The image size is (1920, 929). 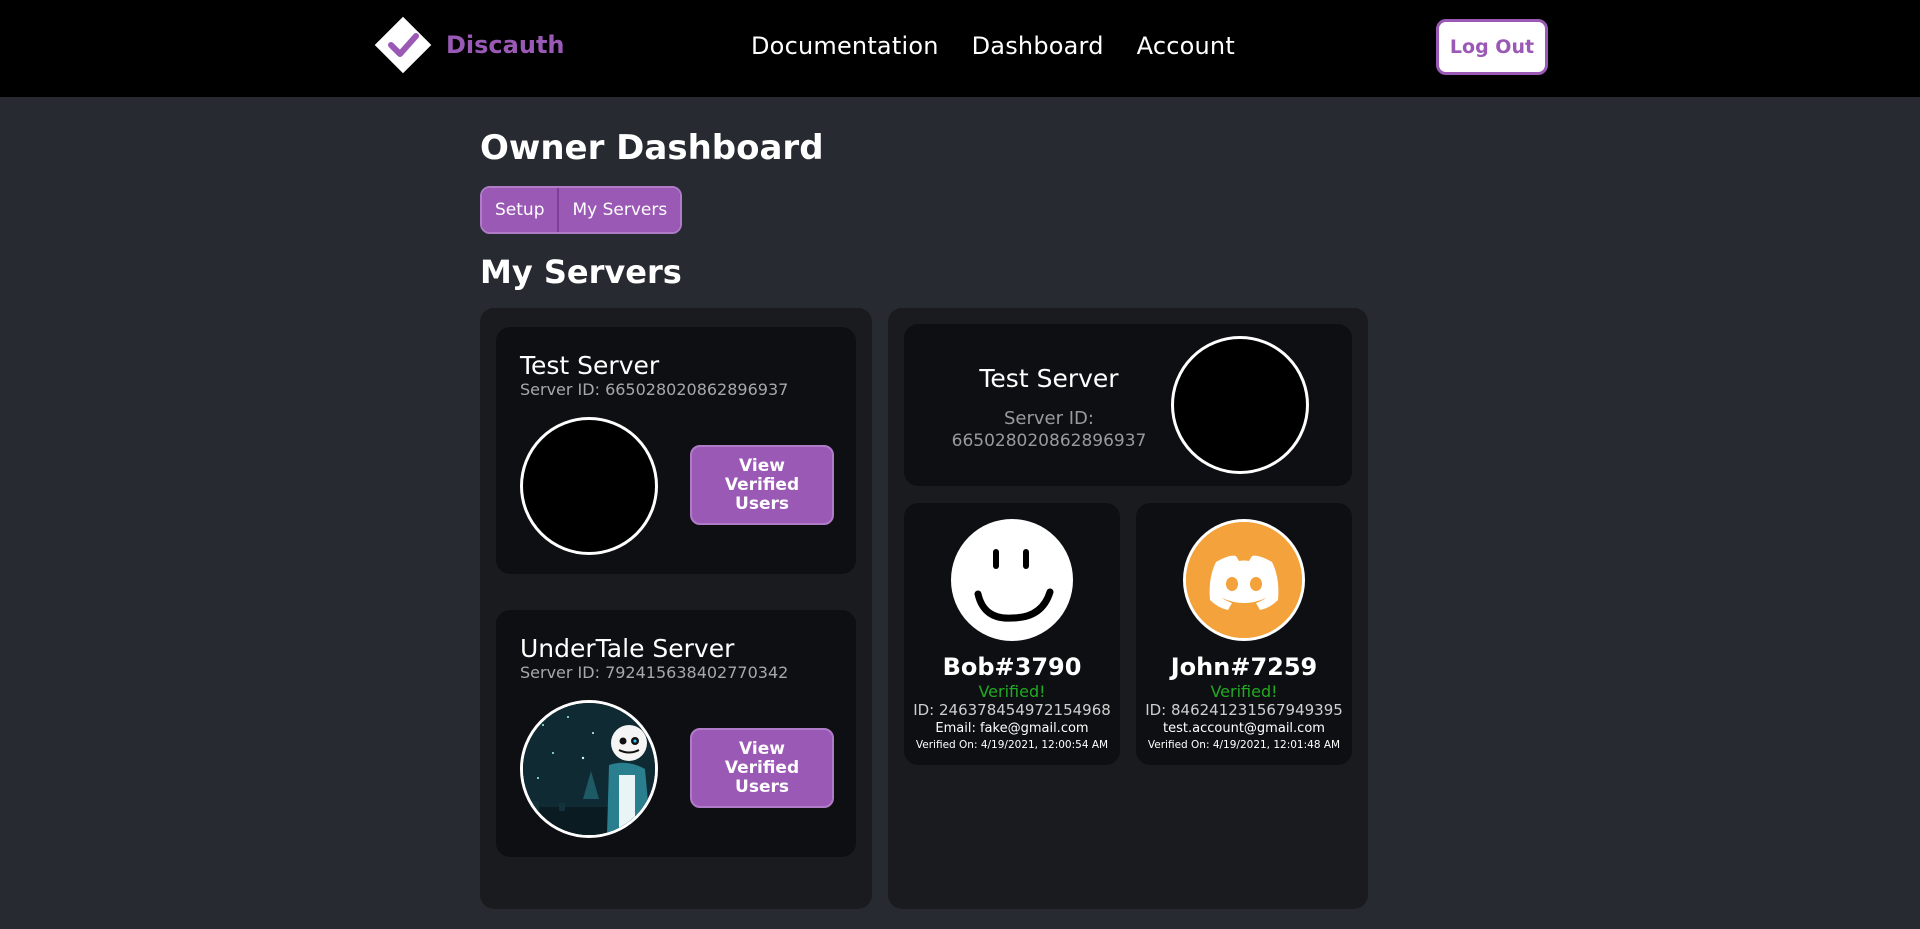 I want to click on nav-documentation: Documentation, so click(x=845, y=46).